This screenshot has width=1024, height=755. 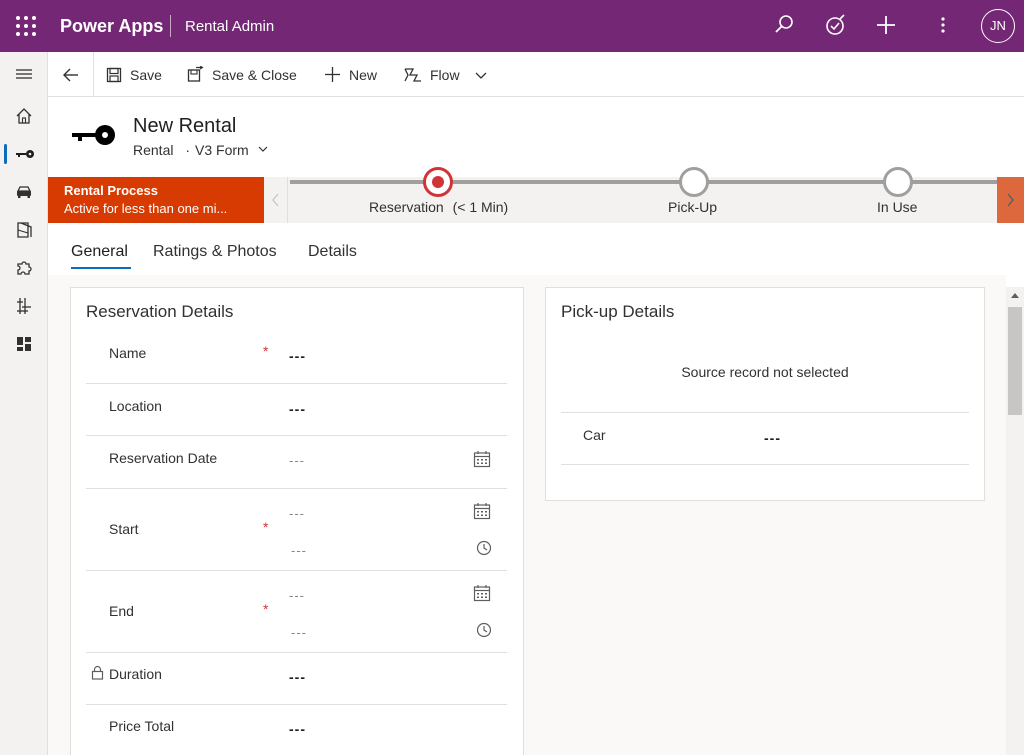 I want to click on tab-general: General, so click(x=99, y=252).